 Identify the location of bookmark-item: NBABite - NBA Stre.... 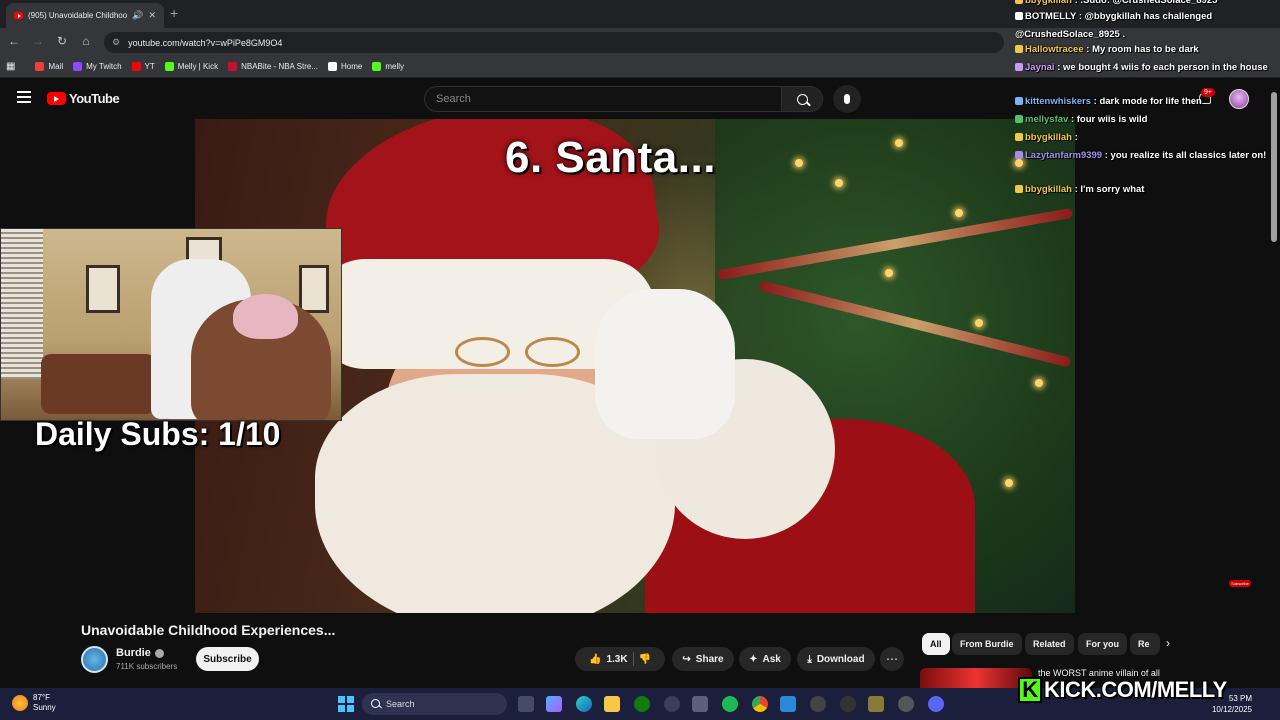
(273, 66).